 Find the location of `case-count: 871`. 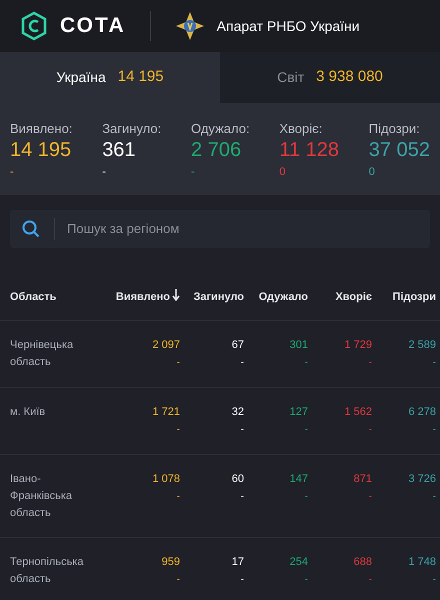

case-count: 871 is located at coordinates (362, 479).